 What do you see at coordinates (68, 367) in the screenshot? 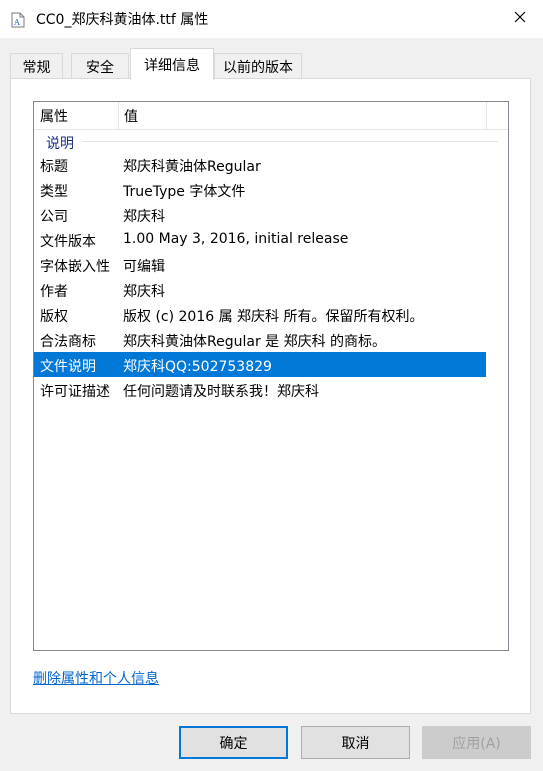
I see `property-key: 文件说明` at bounding box center [68, 367].